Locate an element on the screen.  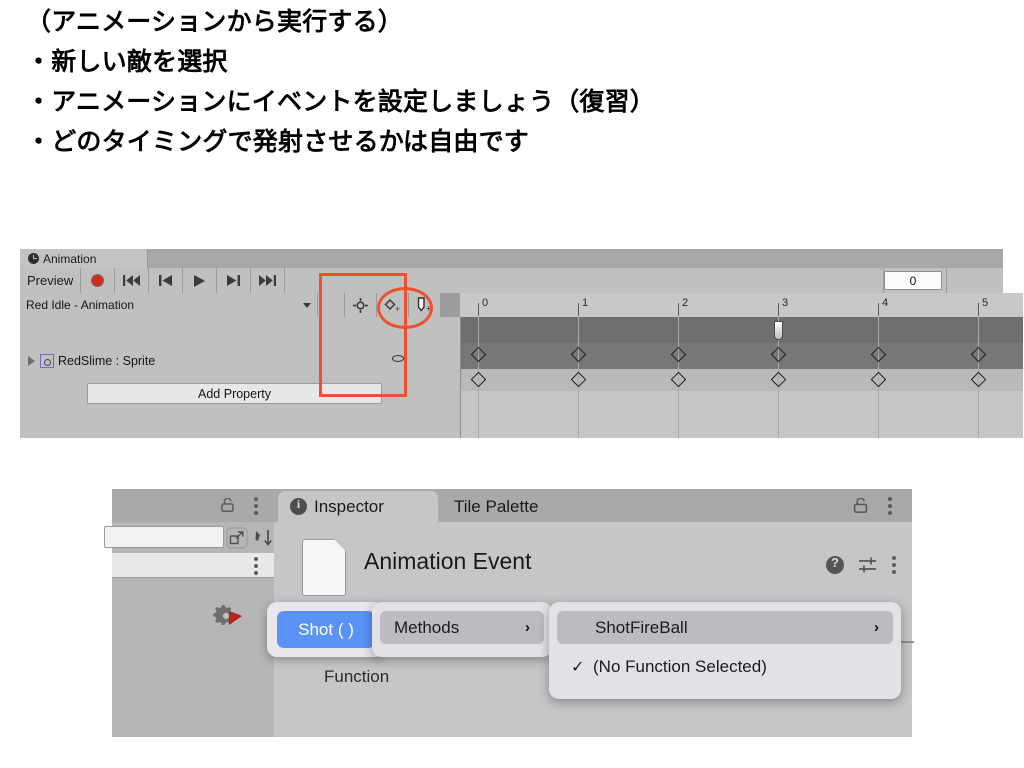
tab-animation-label: Animation is located at coordinates (70, 258).